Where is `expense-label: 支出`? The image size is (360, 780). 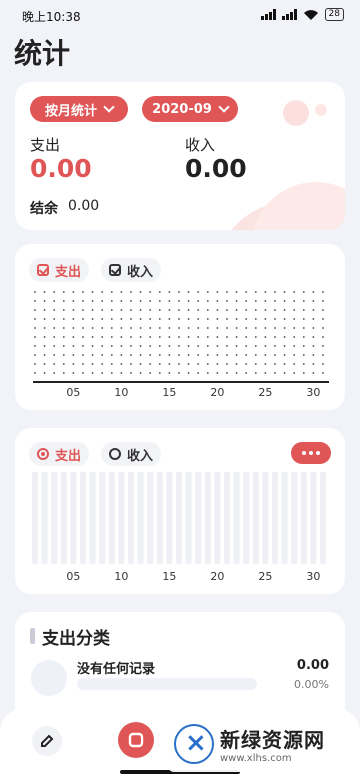
expense-label: 支出 is located at coordinates (45, 145).